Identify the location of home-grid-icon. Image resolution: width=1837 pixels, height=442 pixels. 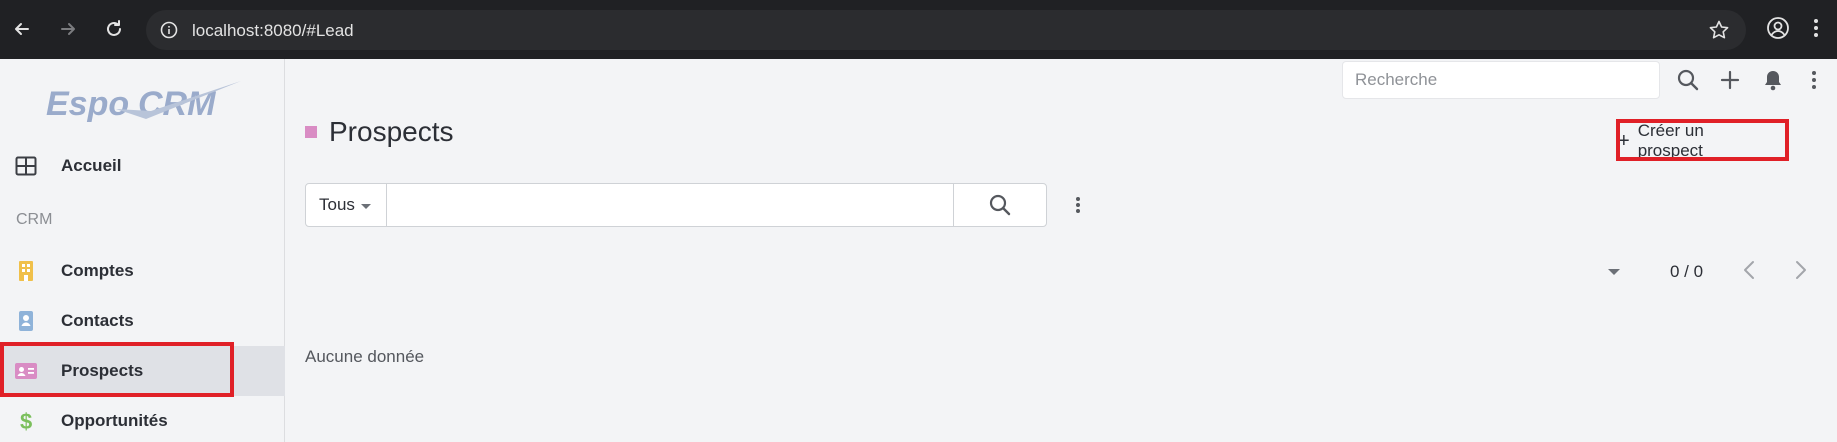
(26, 166).